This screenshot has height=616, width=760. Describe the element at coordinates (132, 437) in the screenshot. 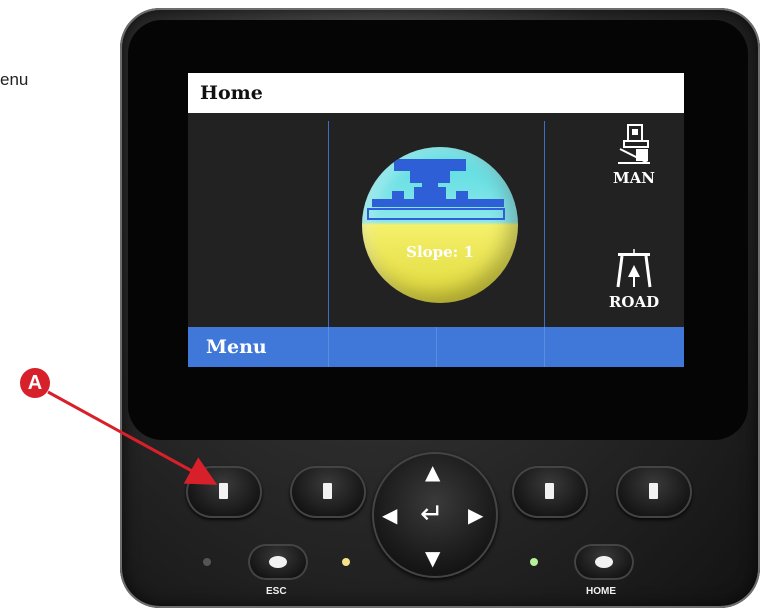

I see `callout-arrow` at that location.